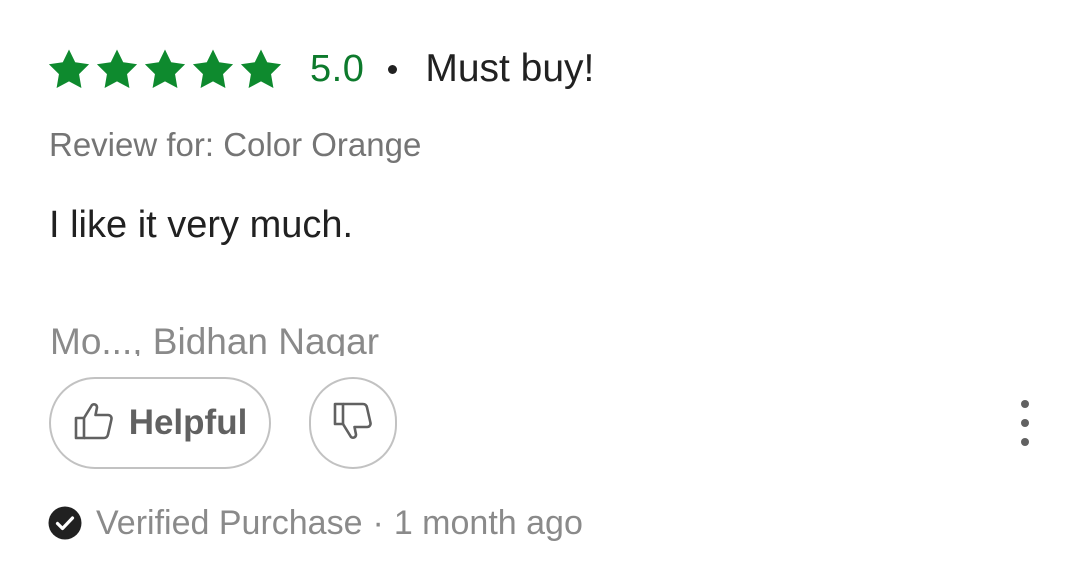 The height and width of the screenshot is (574, 1080). I want to click on helpful-button: Helpful, so click(160, 423).